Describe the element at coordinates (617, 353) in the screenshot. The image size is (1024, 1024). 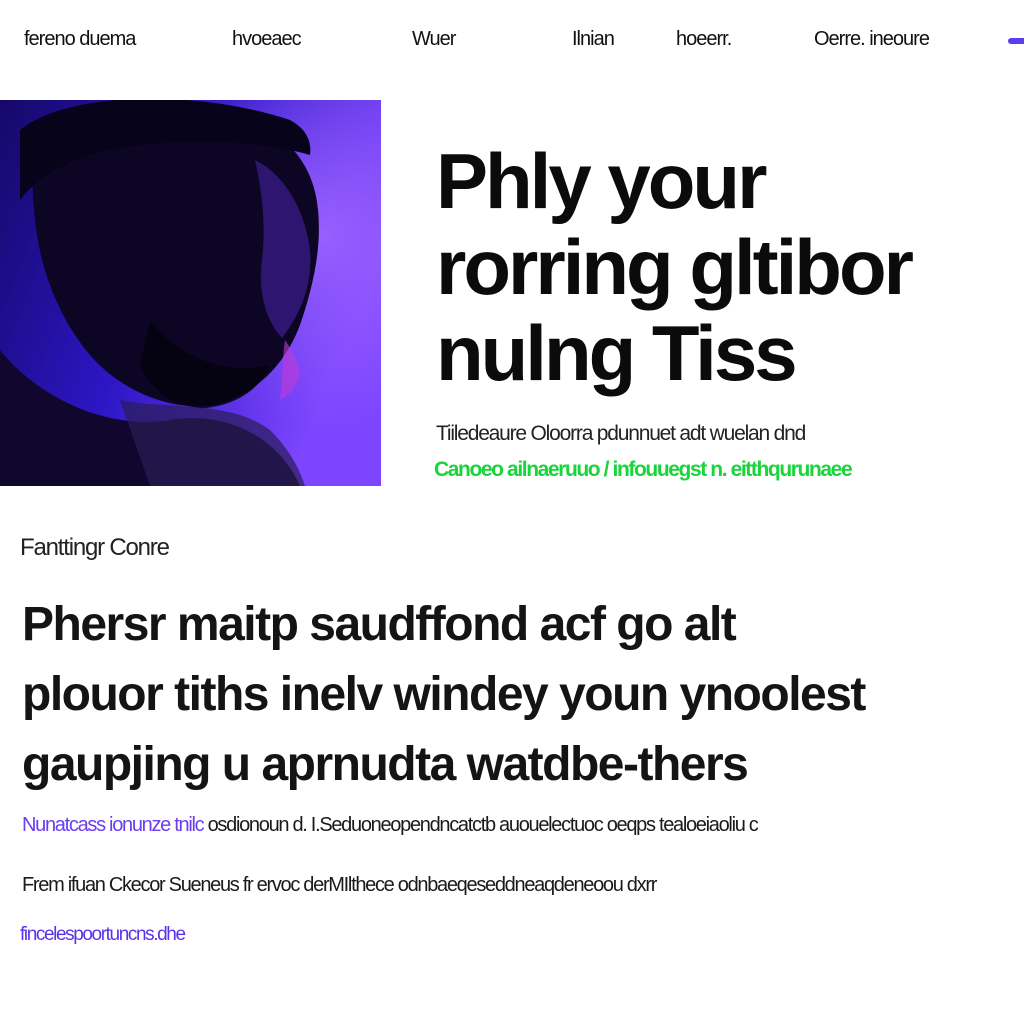
I see `hero-title-line-3: nulng Tiss` at that location.